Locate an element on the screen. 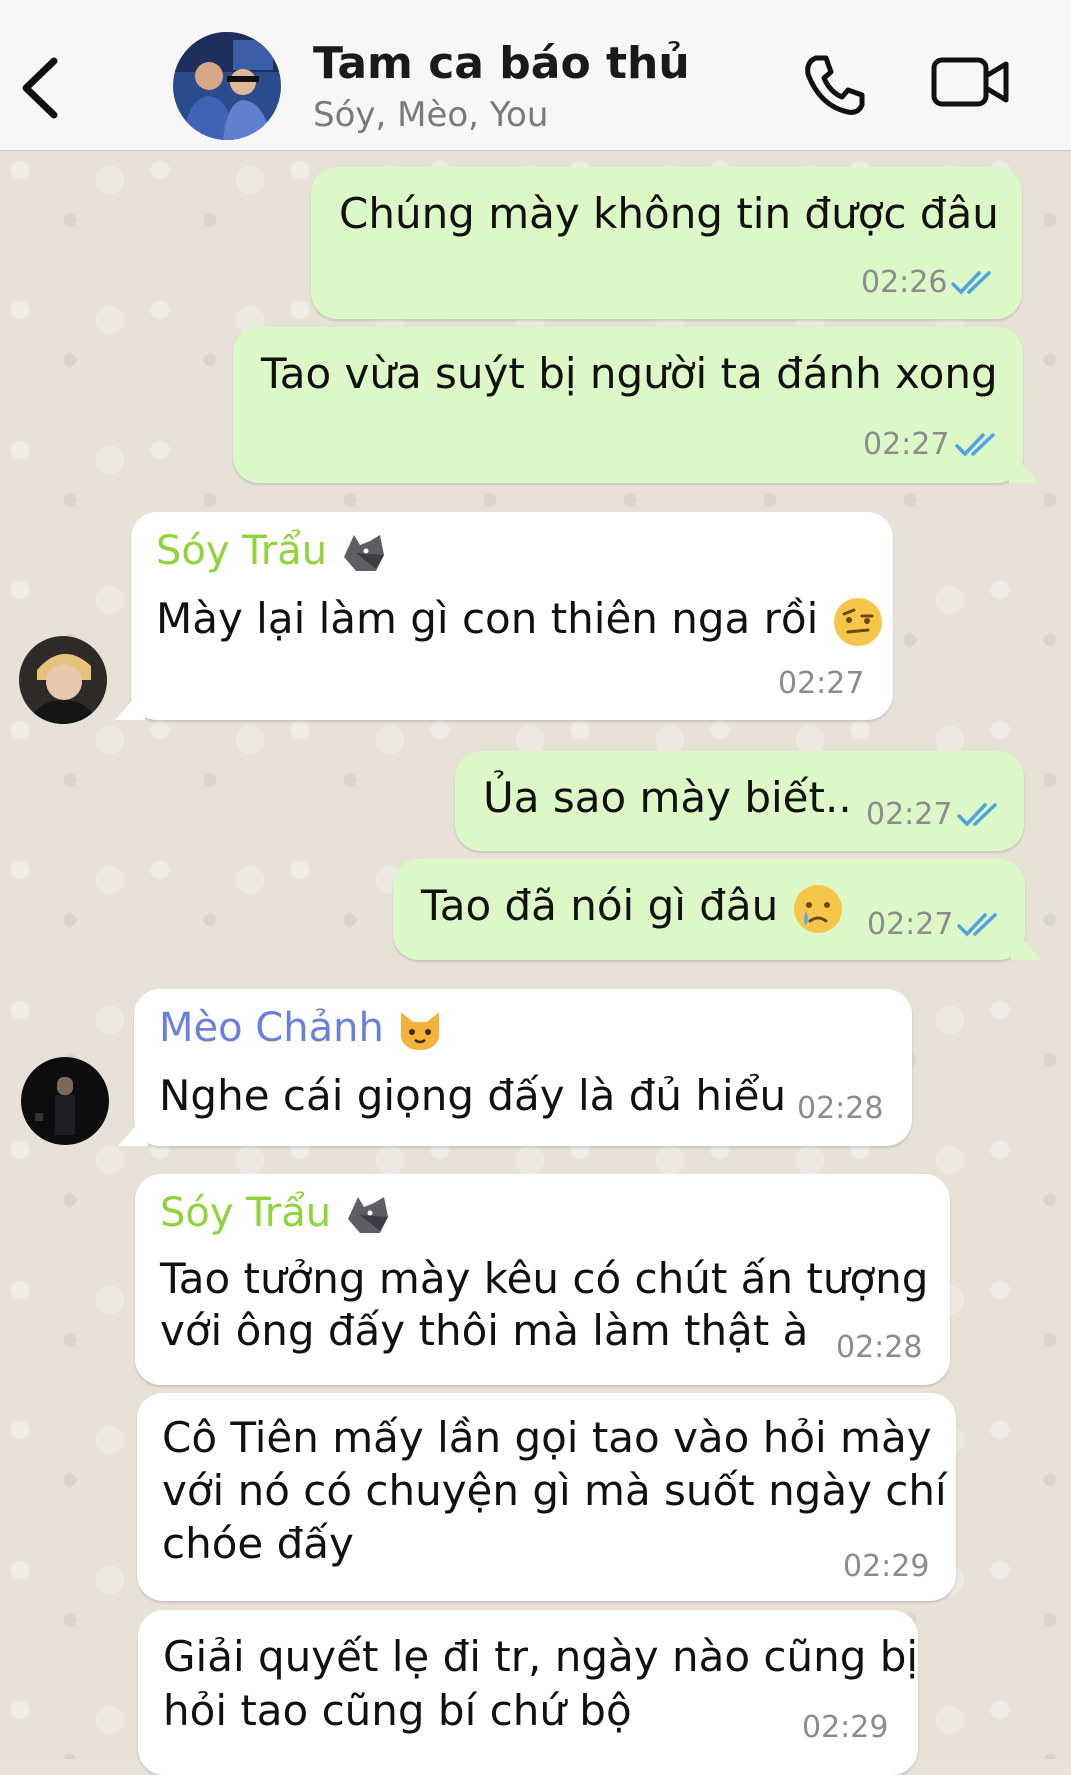 This screenshot has width=1071, height=1775. message-text: Nghe cái giọng đấy là đủ hiểu is located at coordinates (473, 1095).